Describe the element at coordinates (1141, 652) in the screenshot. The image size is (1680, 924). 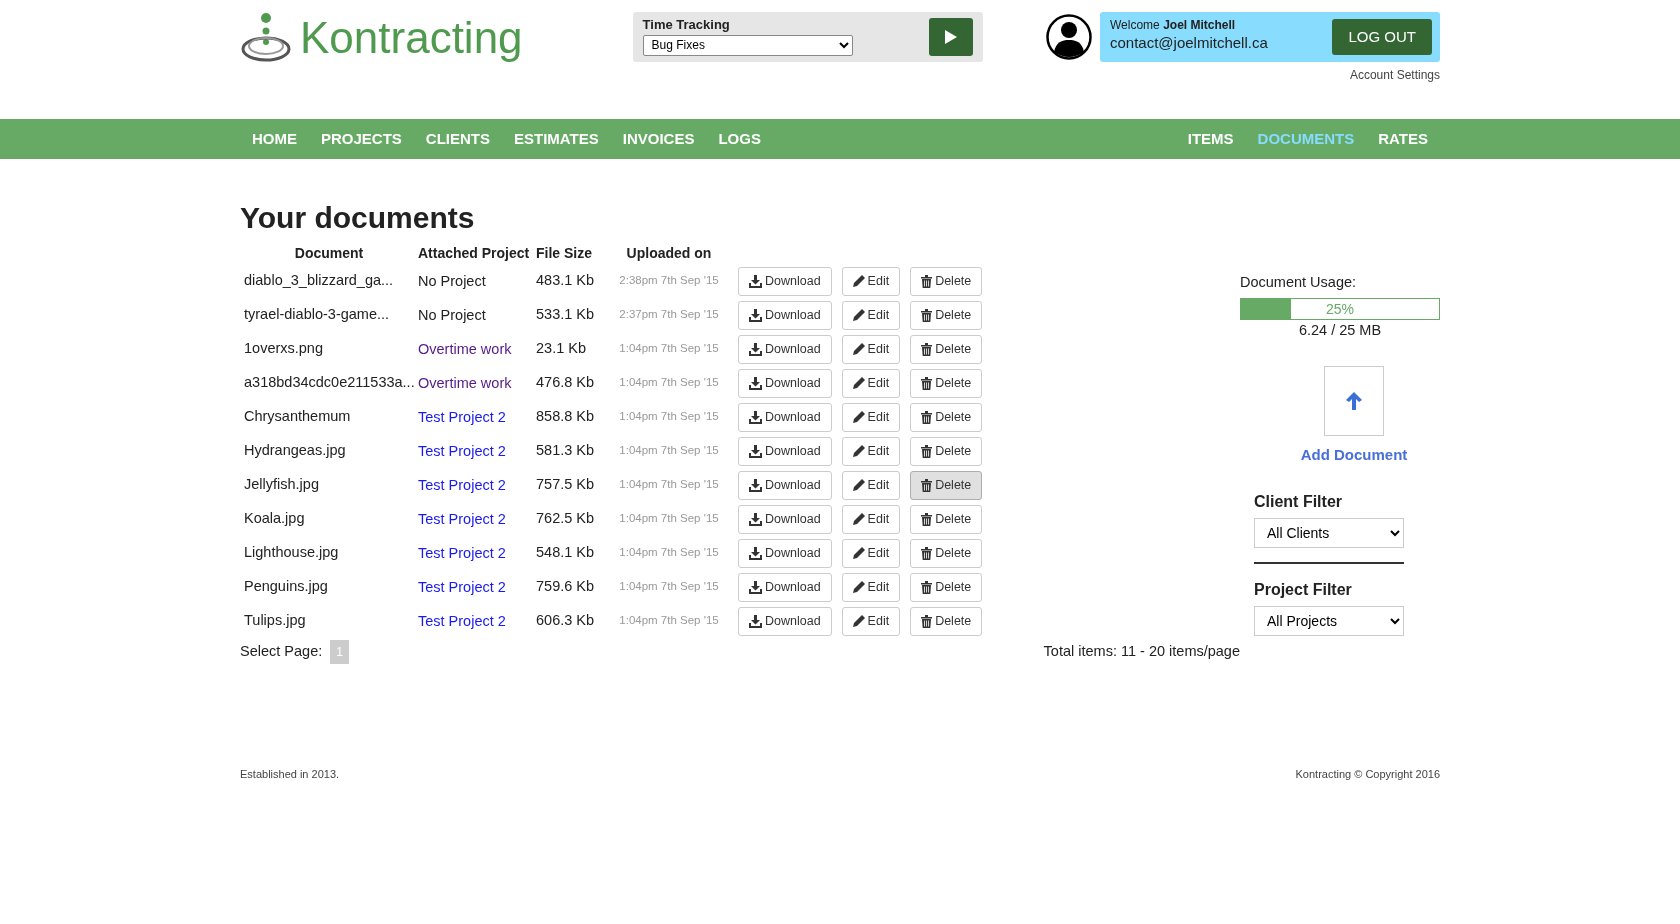
I see `total-items-text: Total items: 11 - 20 items/page` at that location.